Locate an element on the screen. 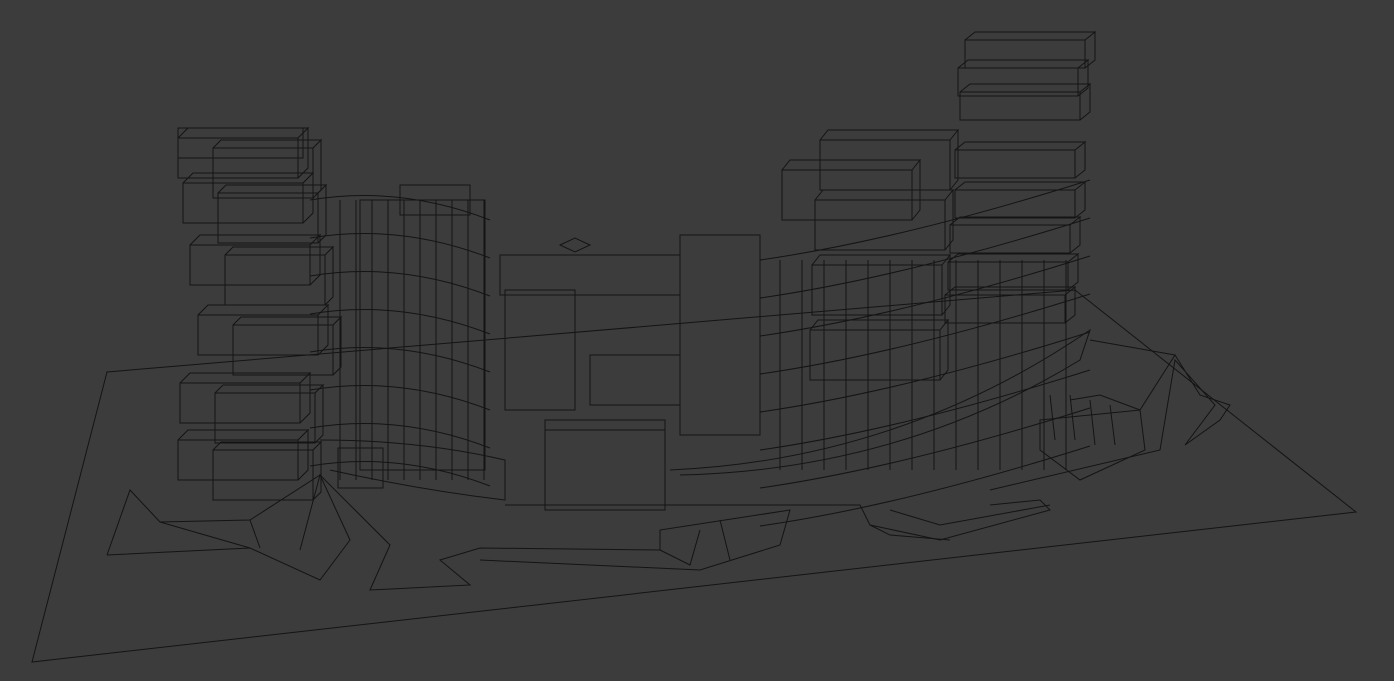 The width and height of the screenshot is (1394, 681). entrance-canopy is located at coordinates (605, 465).